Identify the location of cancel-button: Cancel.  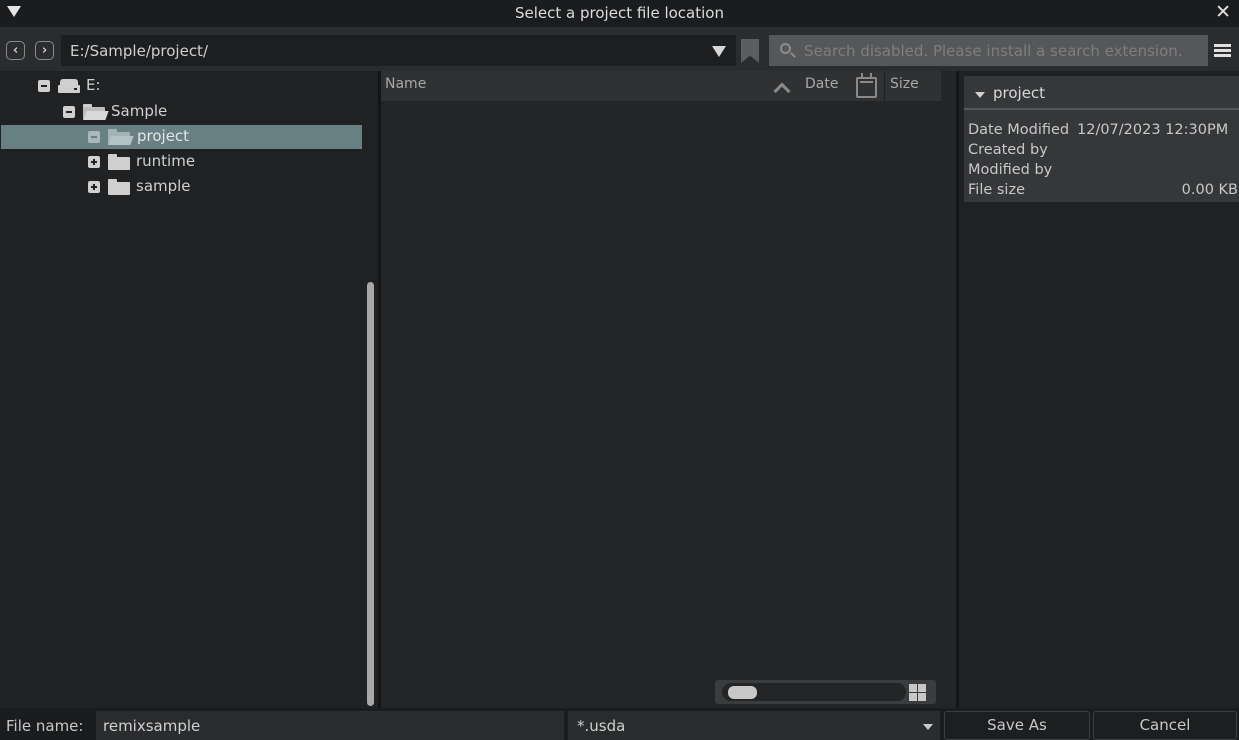
(1165, 725).